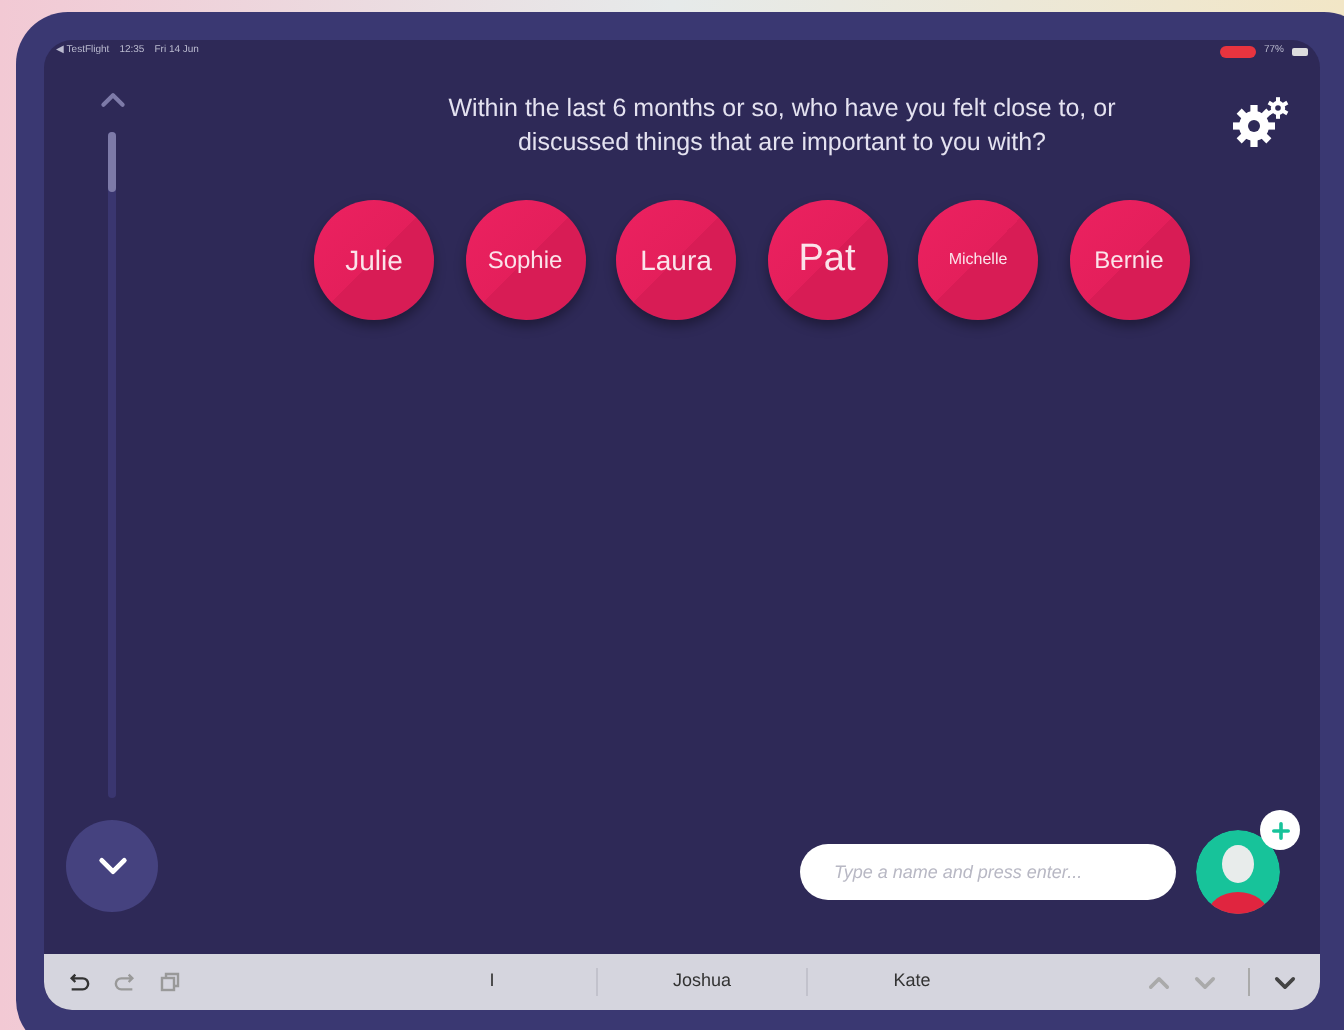 Image resolution: width=1344 pixels, height=1030 pixels. I want to click on scroll-up-icon, so click(112, 100).